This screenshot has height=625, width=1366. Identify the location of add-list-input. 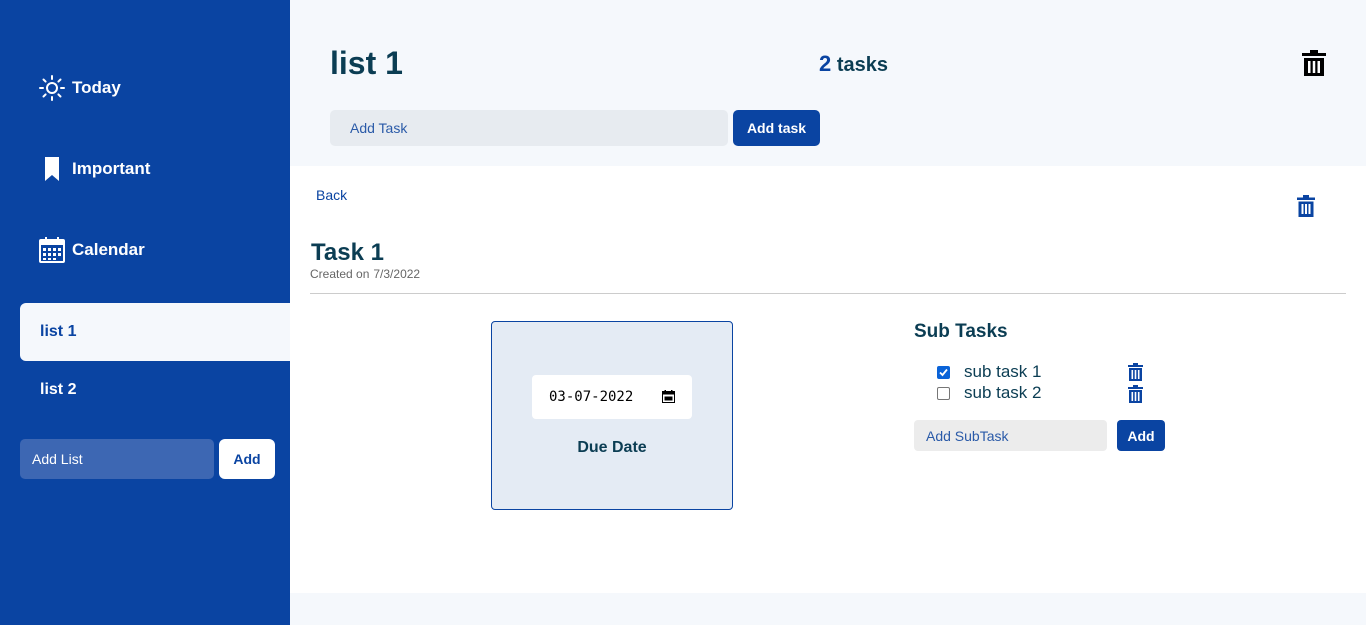
(117, 459).